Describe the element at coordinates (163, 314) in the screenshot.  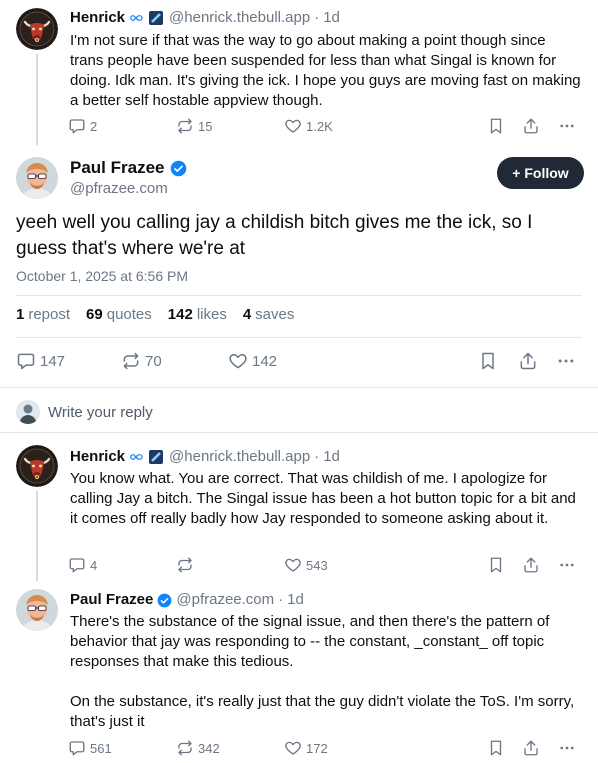
I see `post-stats: 1 repost 69 quotes 142 likes 4 saves` at that location.